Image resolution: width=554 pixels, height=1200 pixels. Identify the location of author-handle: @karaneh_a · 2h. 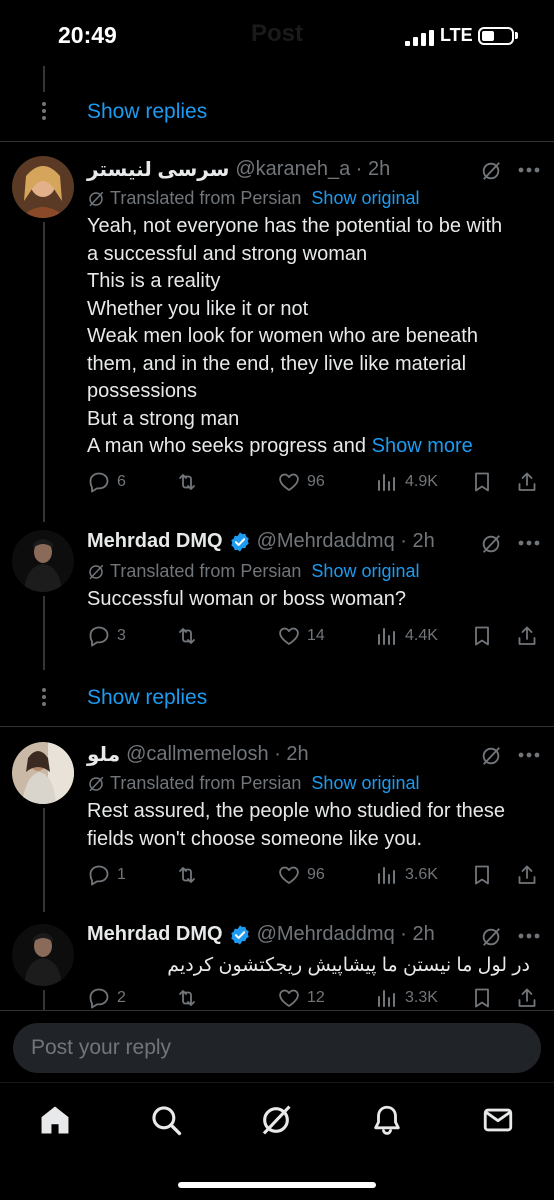
(312, 169).